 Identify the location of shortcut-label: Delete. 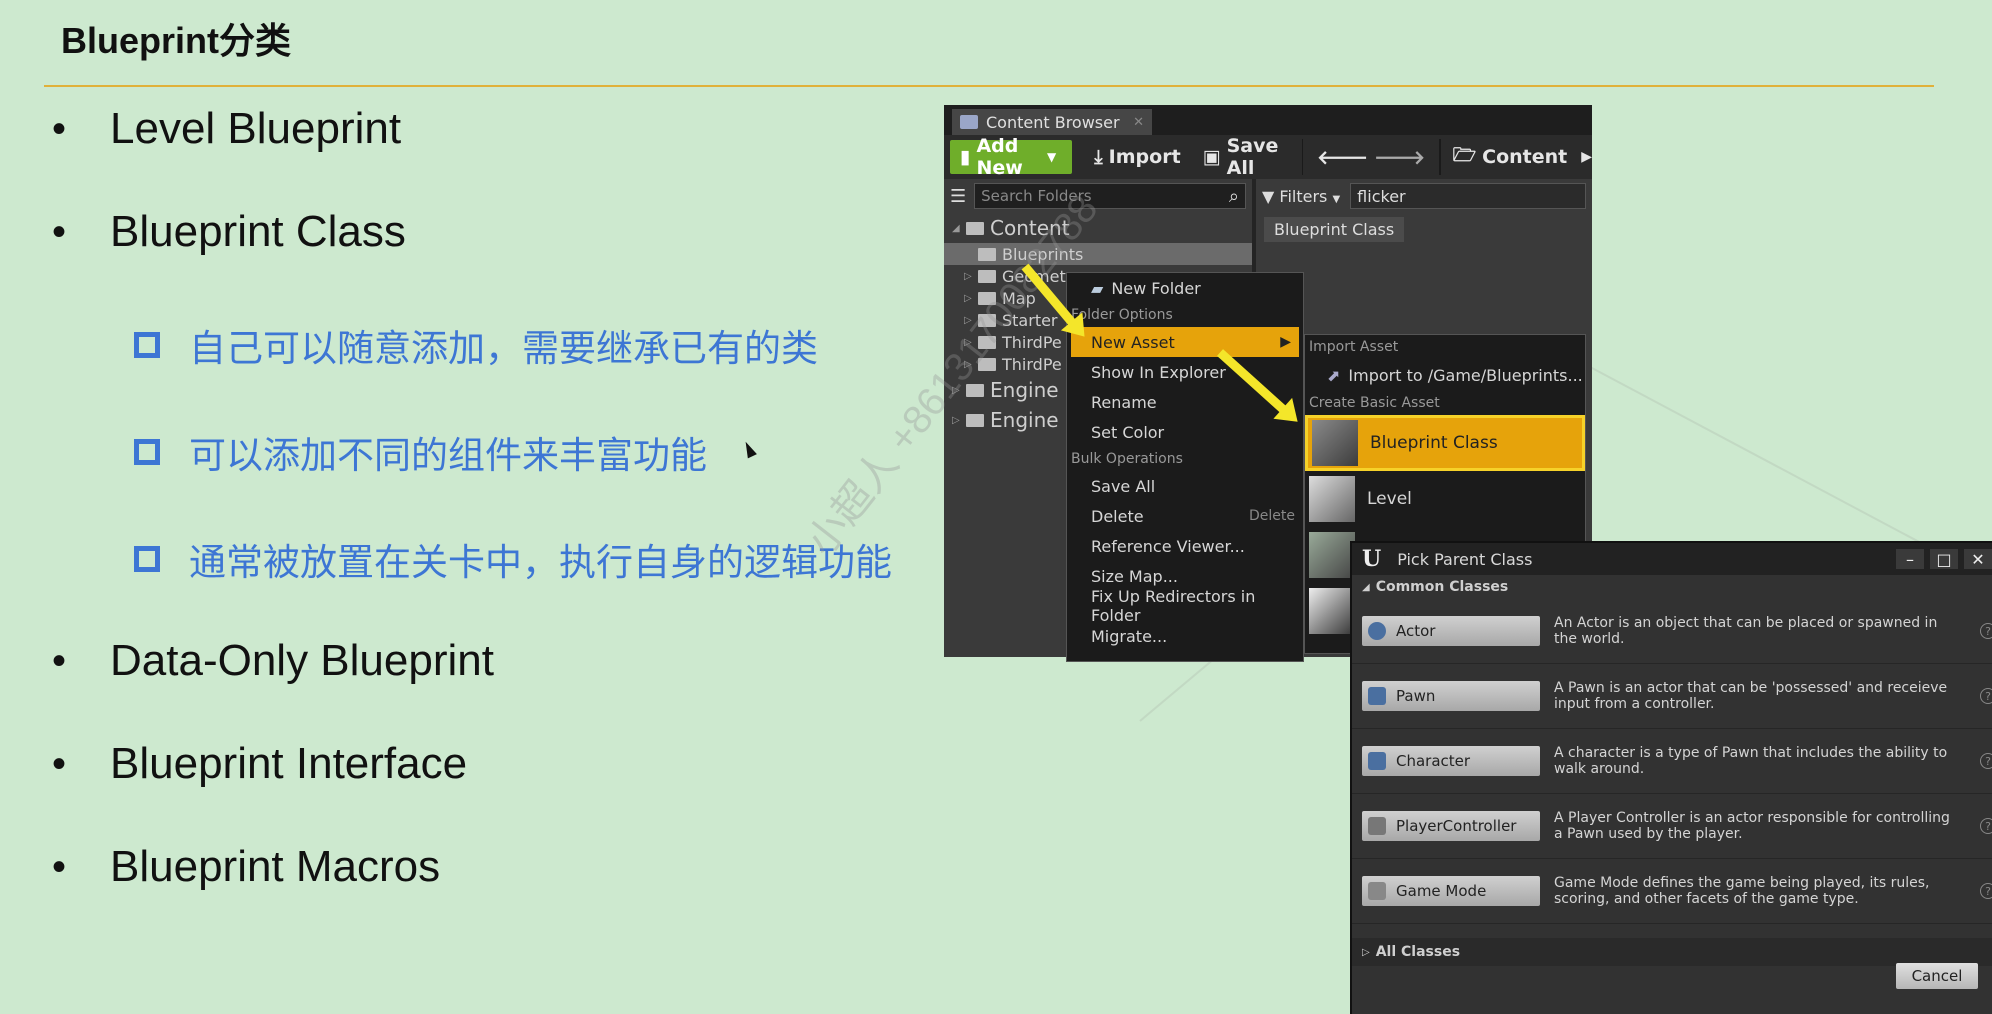
(1272, 516).